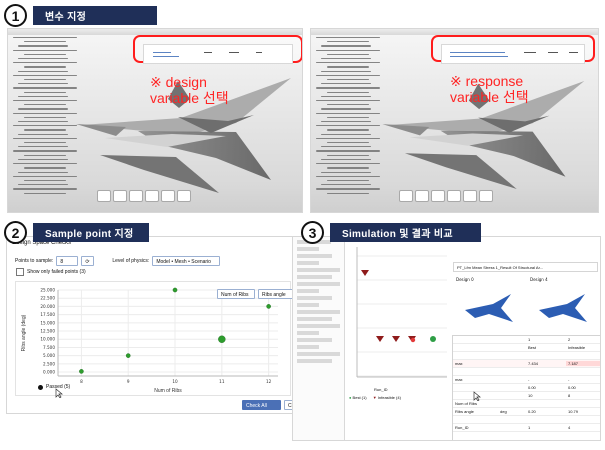 This screenshot has height=450, width=605. Describe the element at coordinates (34, 261) in the screenshot. I see `points-to-sample-label: Points to sample:` at that location.